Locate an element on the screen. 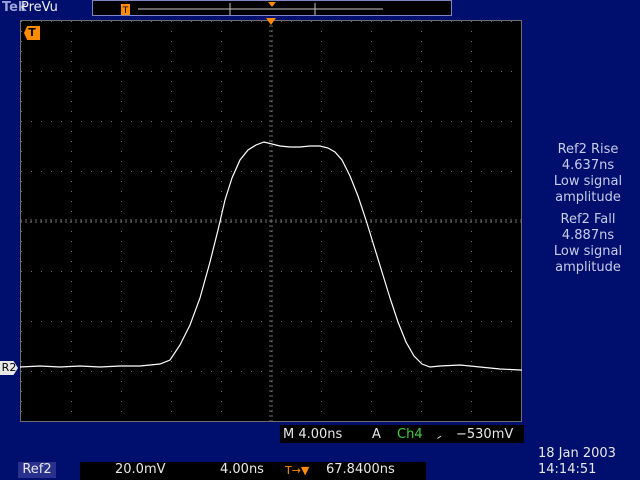  trigger-source-readout: Ch4 is located at coordinates (410, 434).